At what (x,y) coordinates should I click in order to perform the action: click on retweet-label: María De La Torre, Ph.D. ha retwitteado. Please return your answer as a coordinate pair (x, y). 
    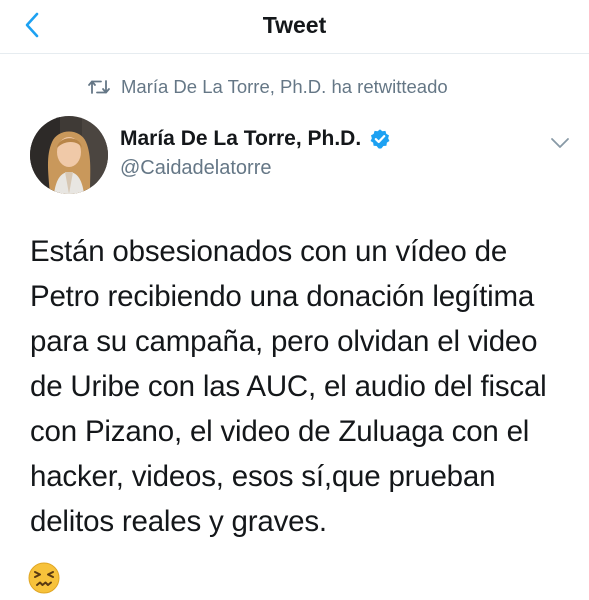
    Looking at the image, I should click on (284, 86).